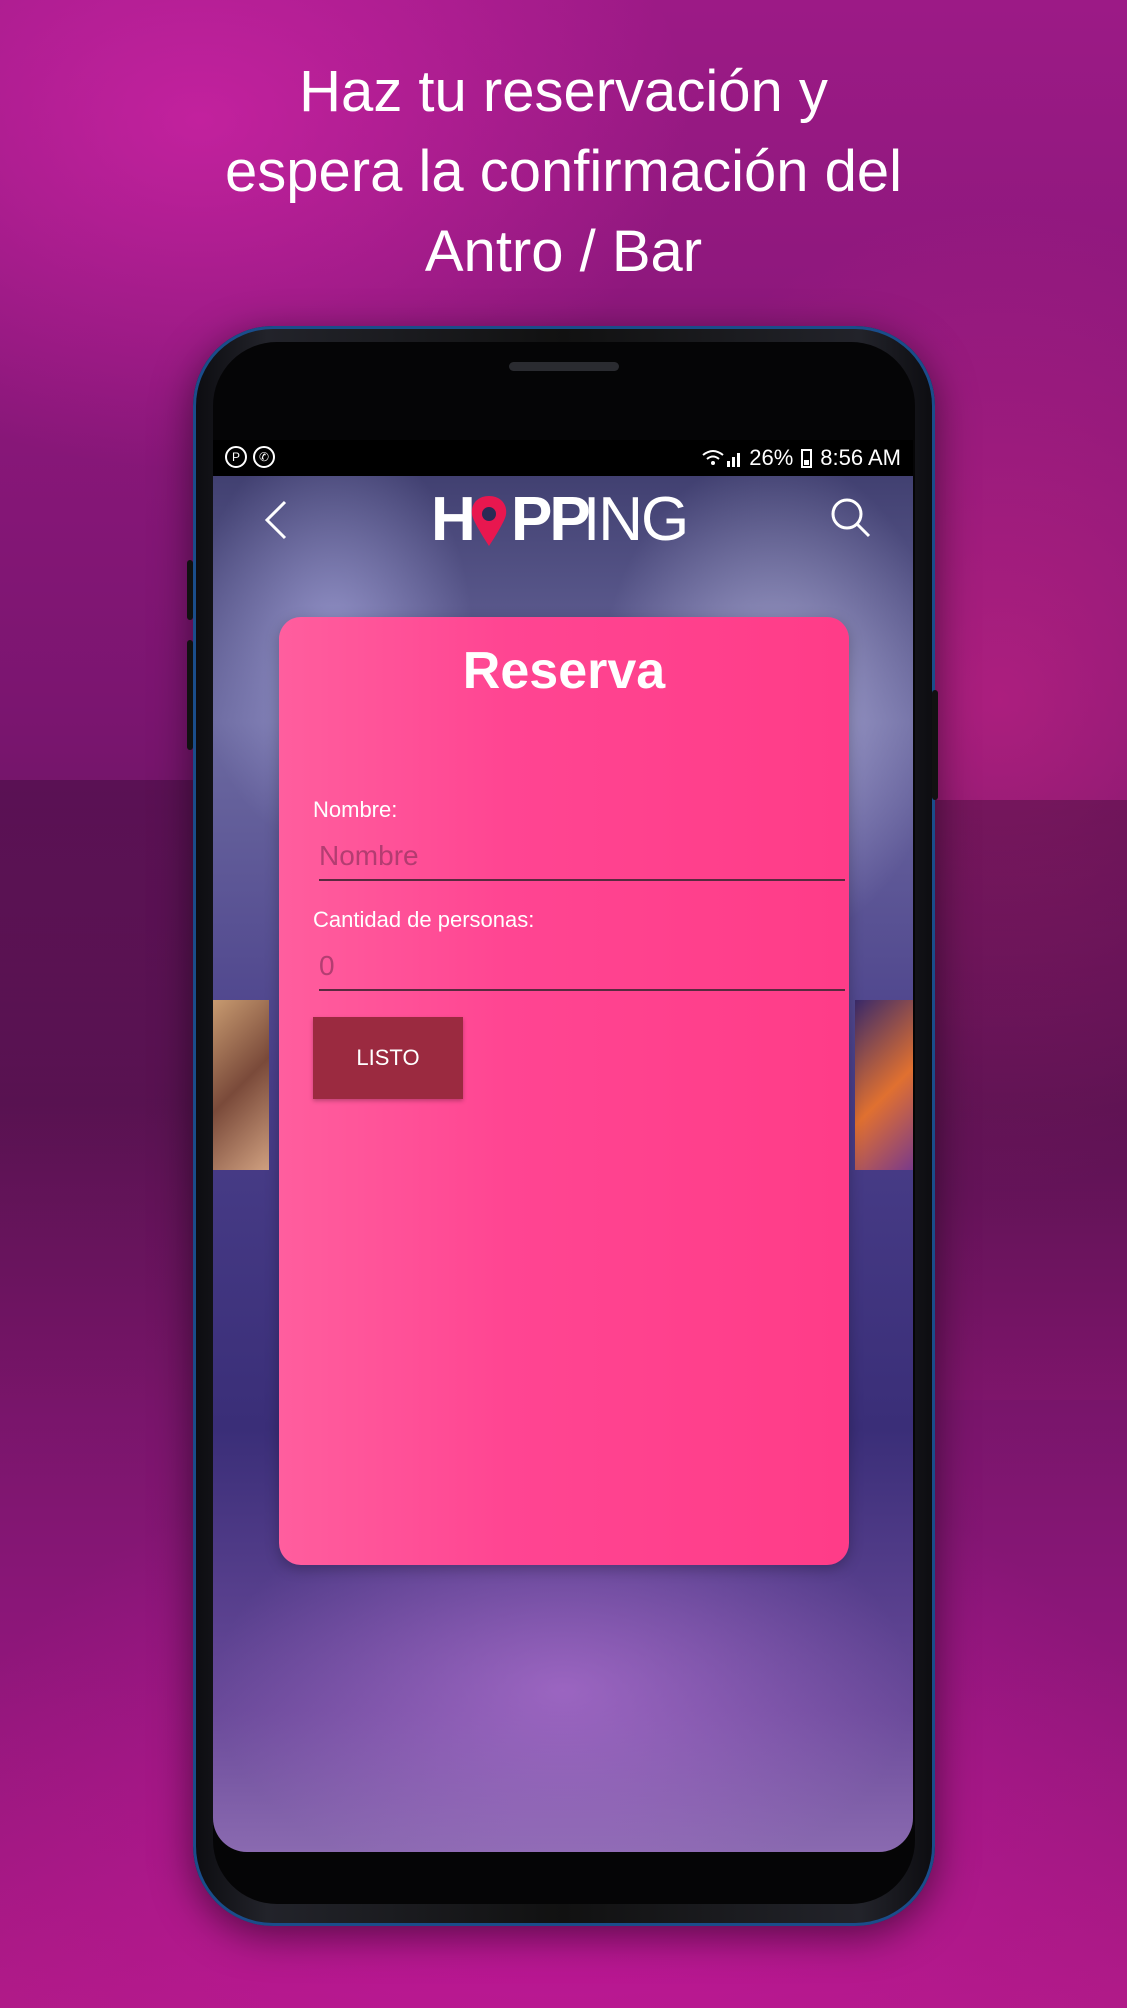 This screenshot has height=2008, width=1127. What do you see at coordinates (771, 457) in the screenshot?
I see `battery-percent: 26%` at bounding box center [771, 457].